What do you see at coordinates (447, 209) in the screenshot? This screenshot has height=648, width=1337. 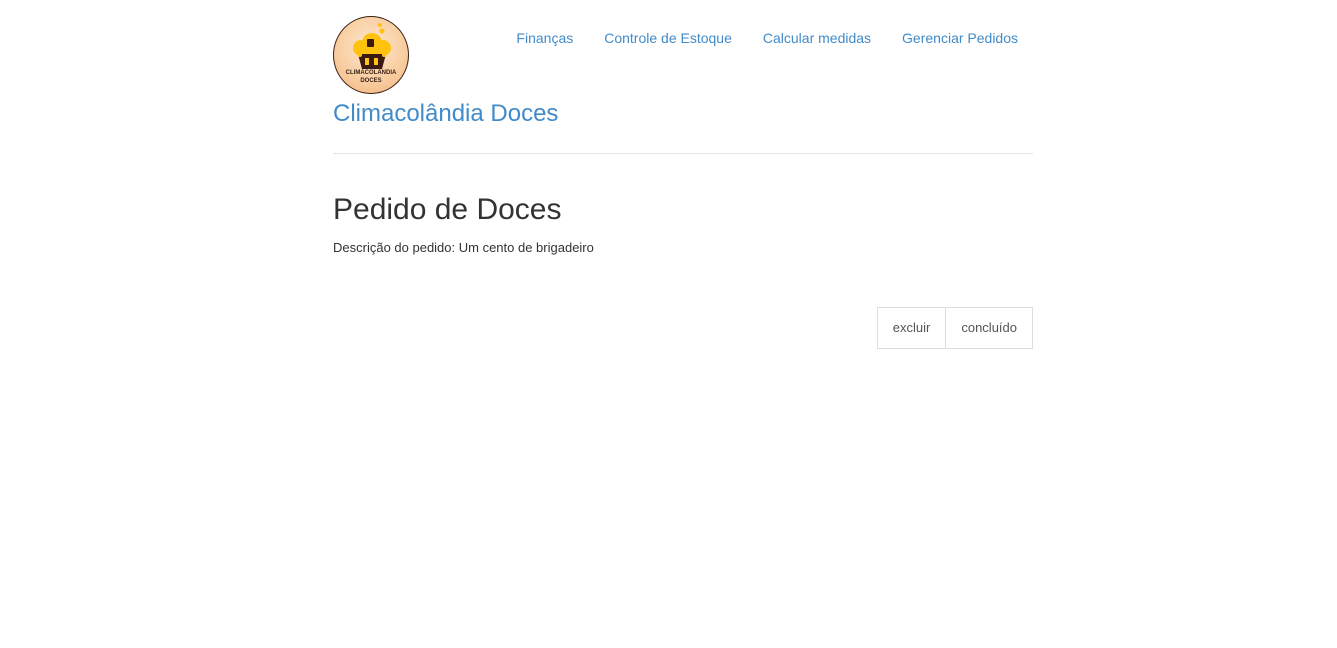 I see `page-title: Pedido de Doces` at bounding box center [447, 209].